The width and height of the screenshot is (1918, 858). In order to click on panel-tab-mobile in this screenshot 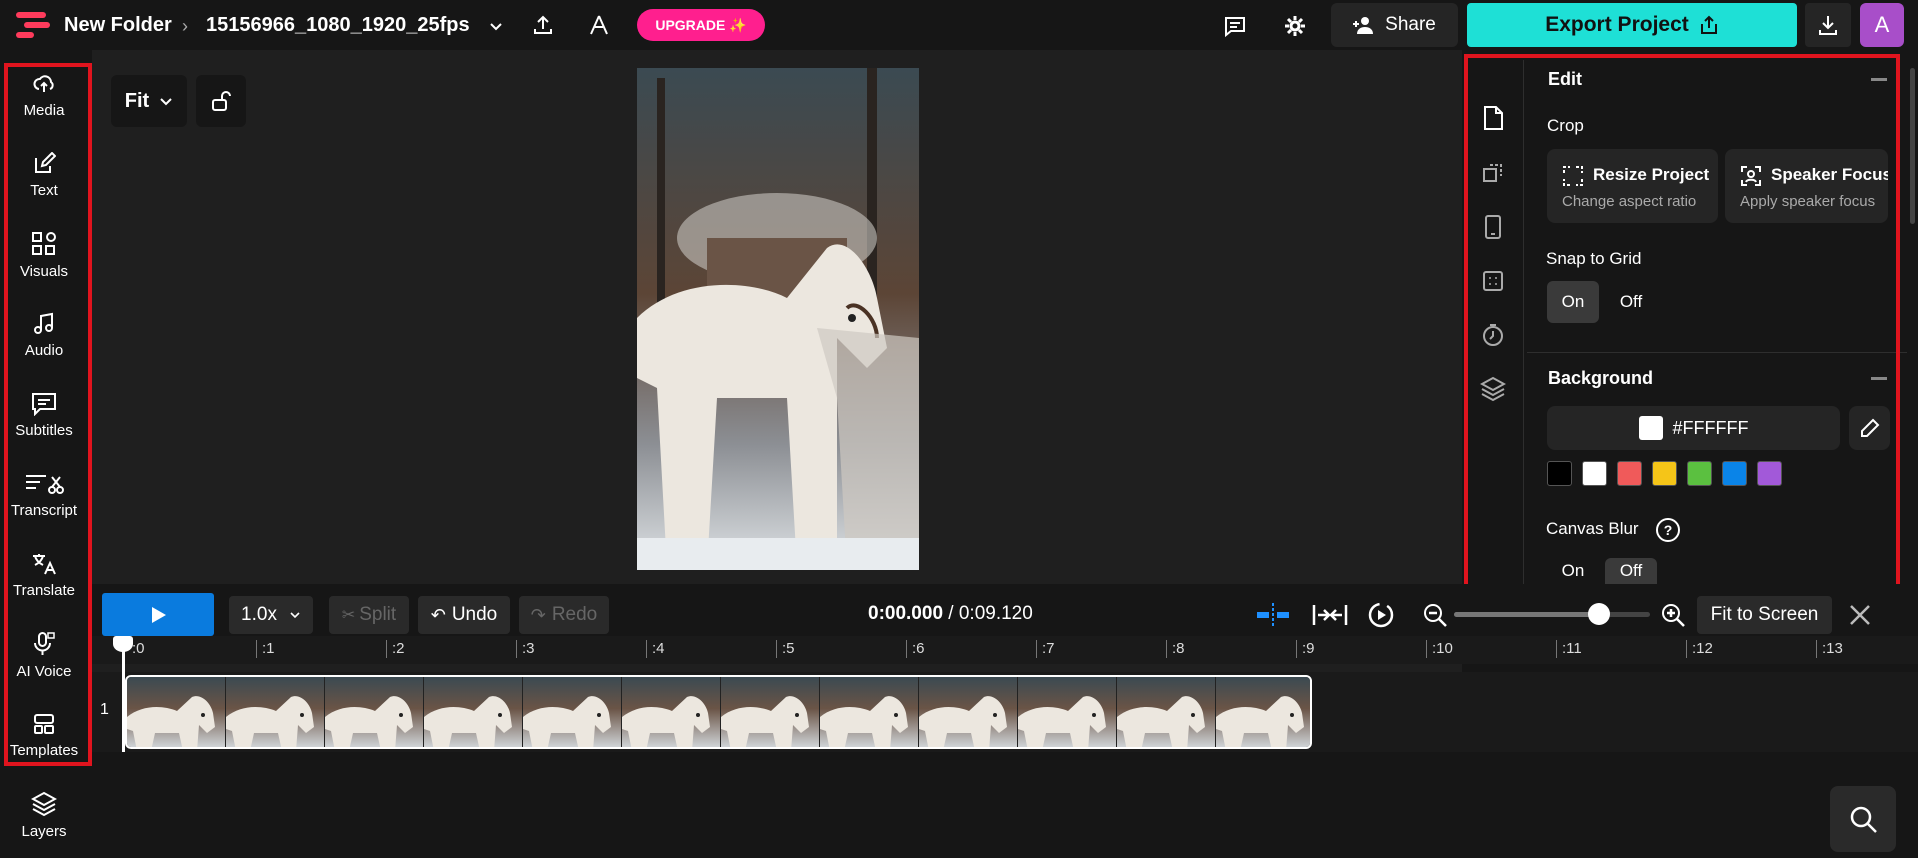, I will do `click(1493, 227)`.